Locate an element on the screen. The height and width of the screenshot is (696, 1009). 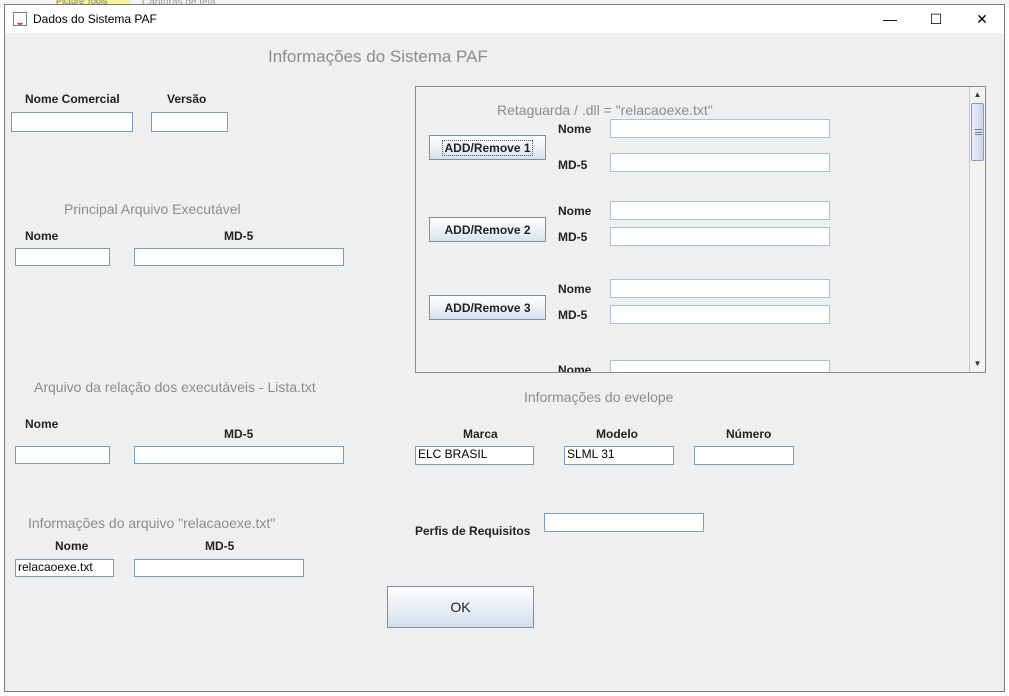
lista-md5-label: MD-5 is located at coordinates (239, 434).